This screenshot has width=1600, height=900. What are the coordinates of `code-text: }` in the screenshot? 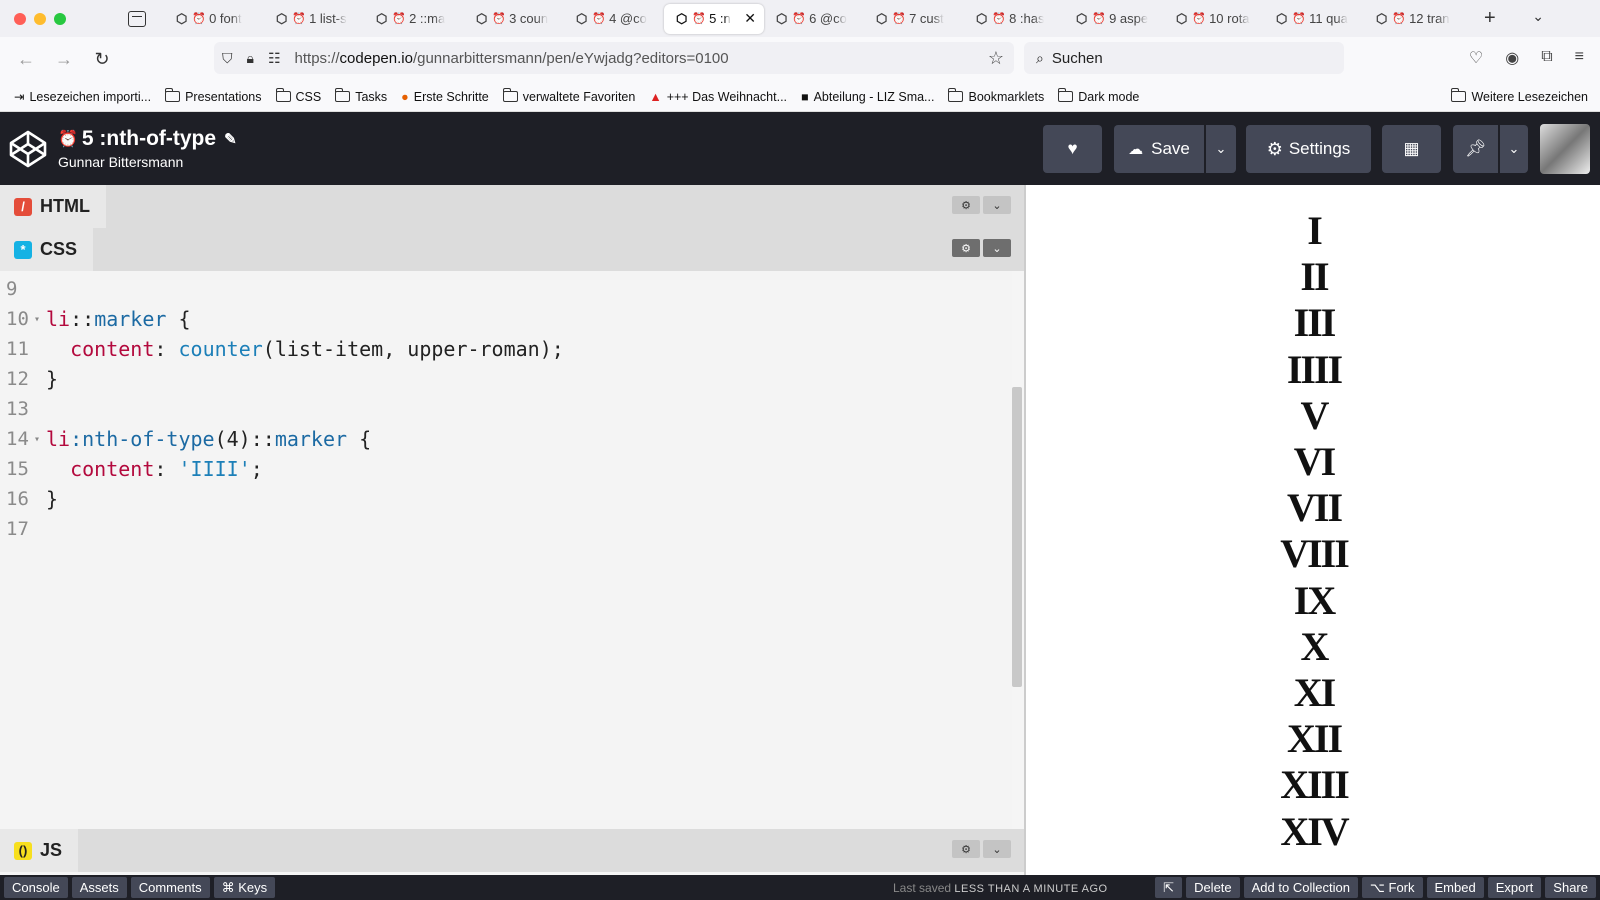 It's located at (52, 379).